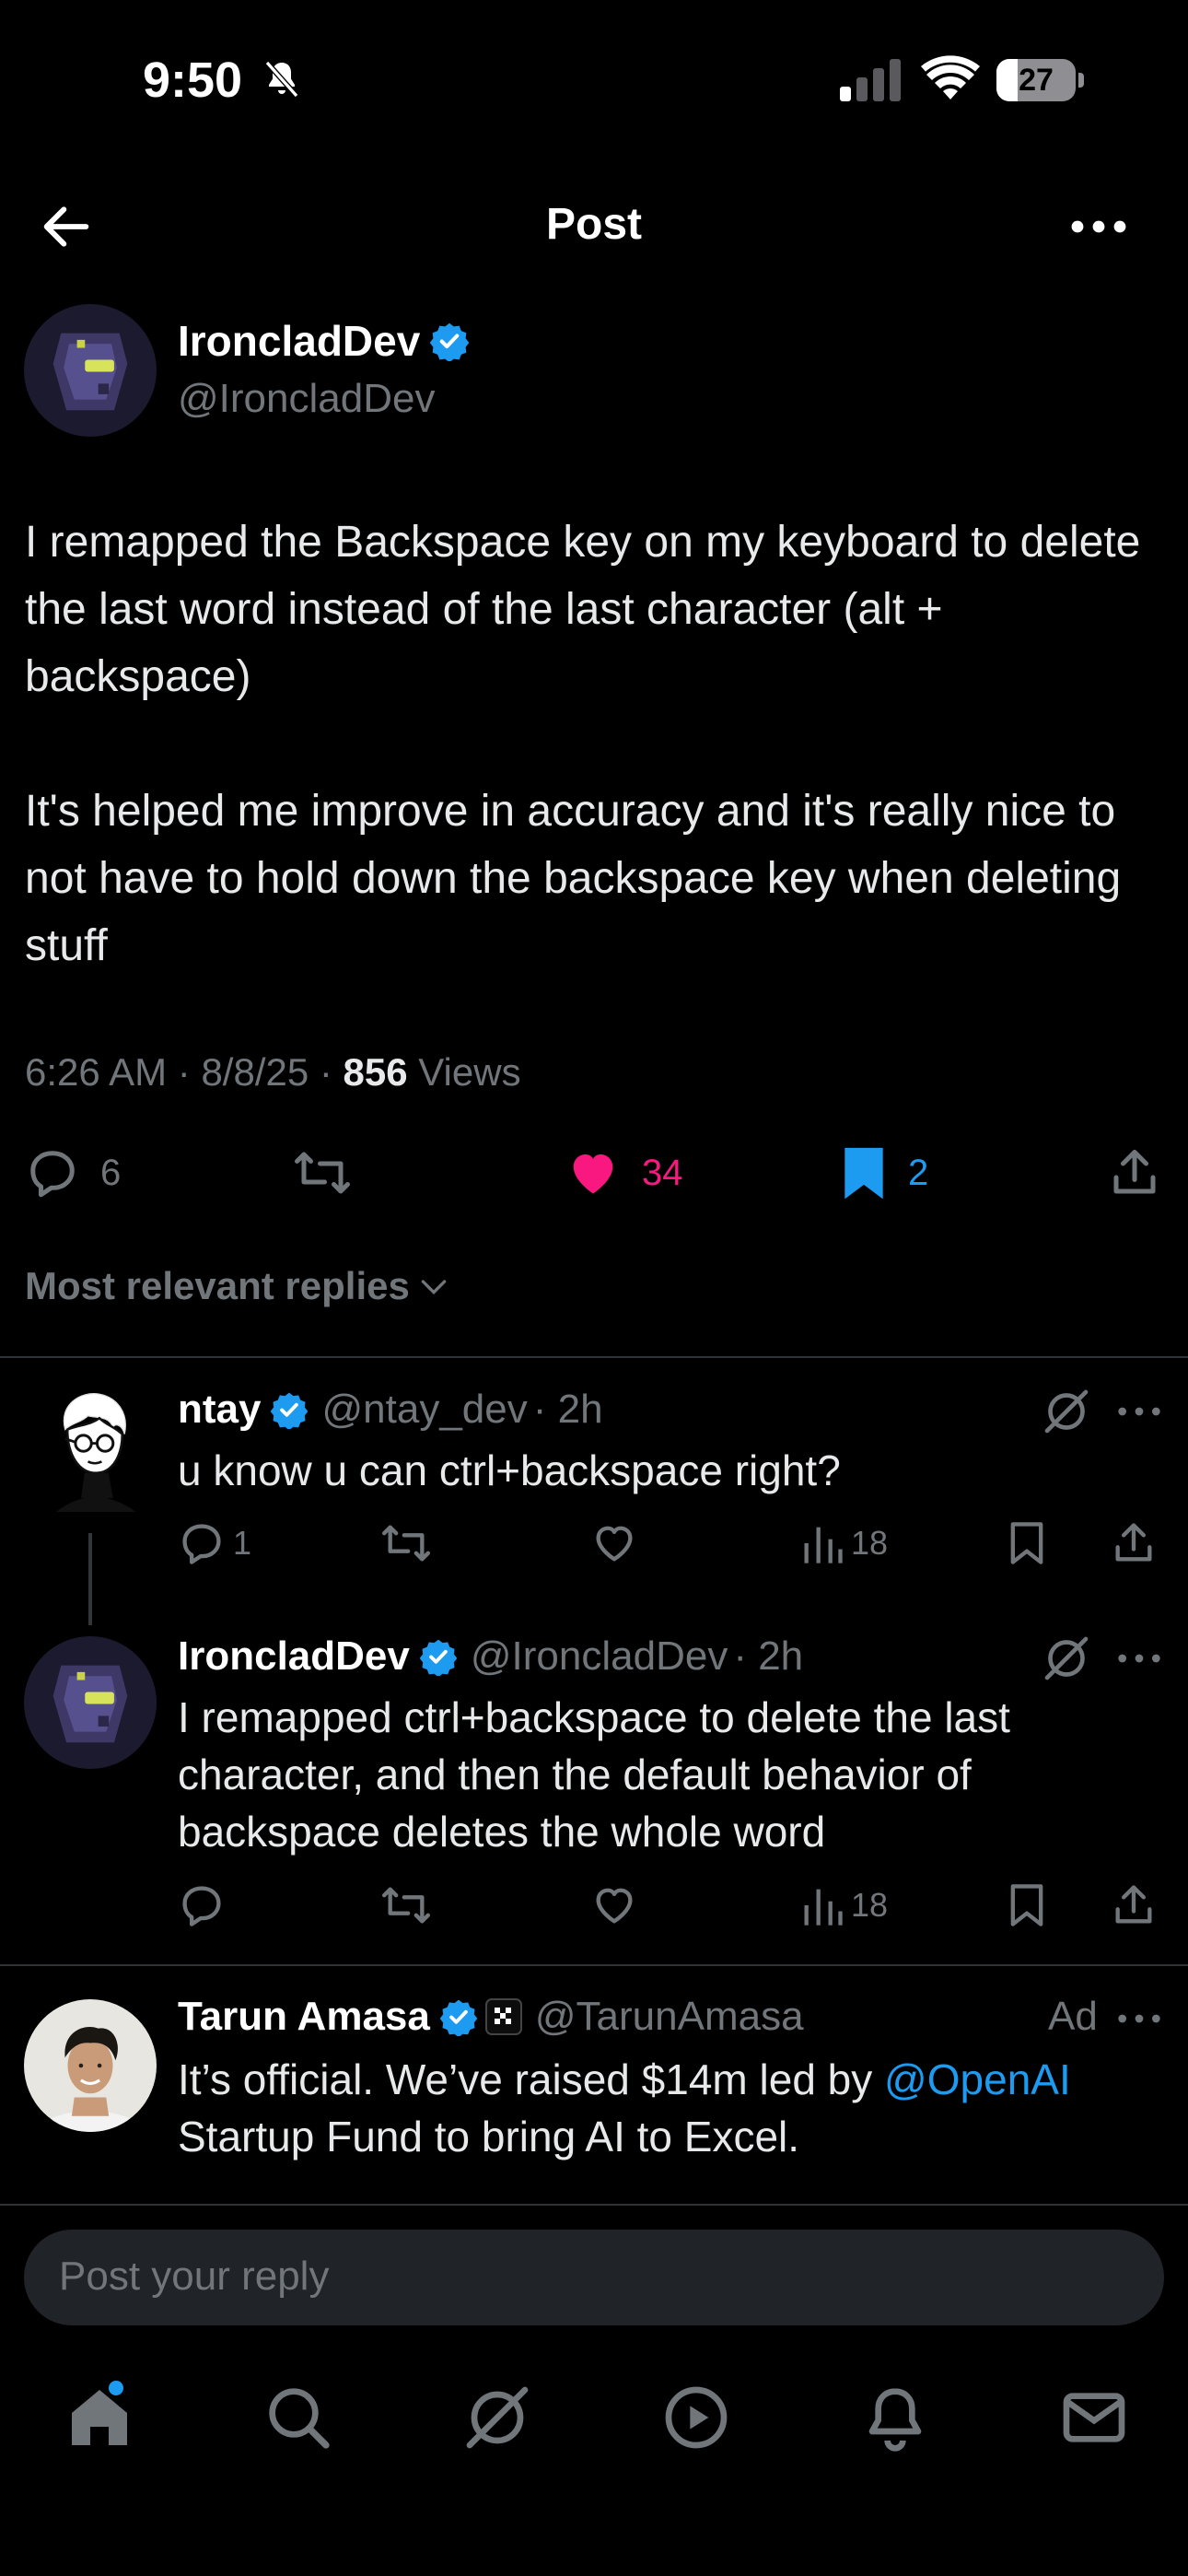 The height and width of the screenshot is (2576, 1188). Describe the element at coordinates (1036, 80) in the screenshot. I see `battery-percent: 27` at that location.